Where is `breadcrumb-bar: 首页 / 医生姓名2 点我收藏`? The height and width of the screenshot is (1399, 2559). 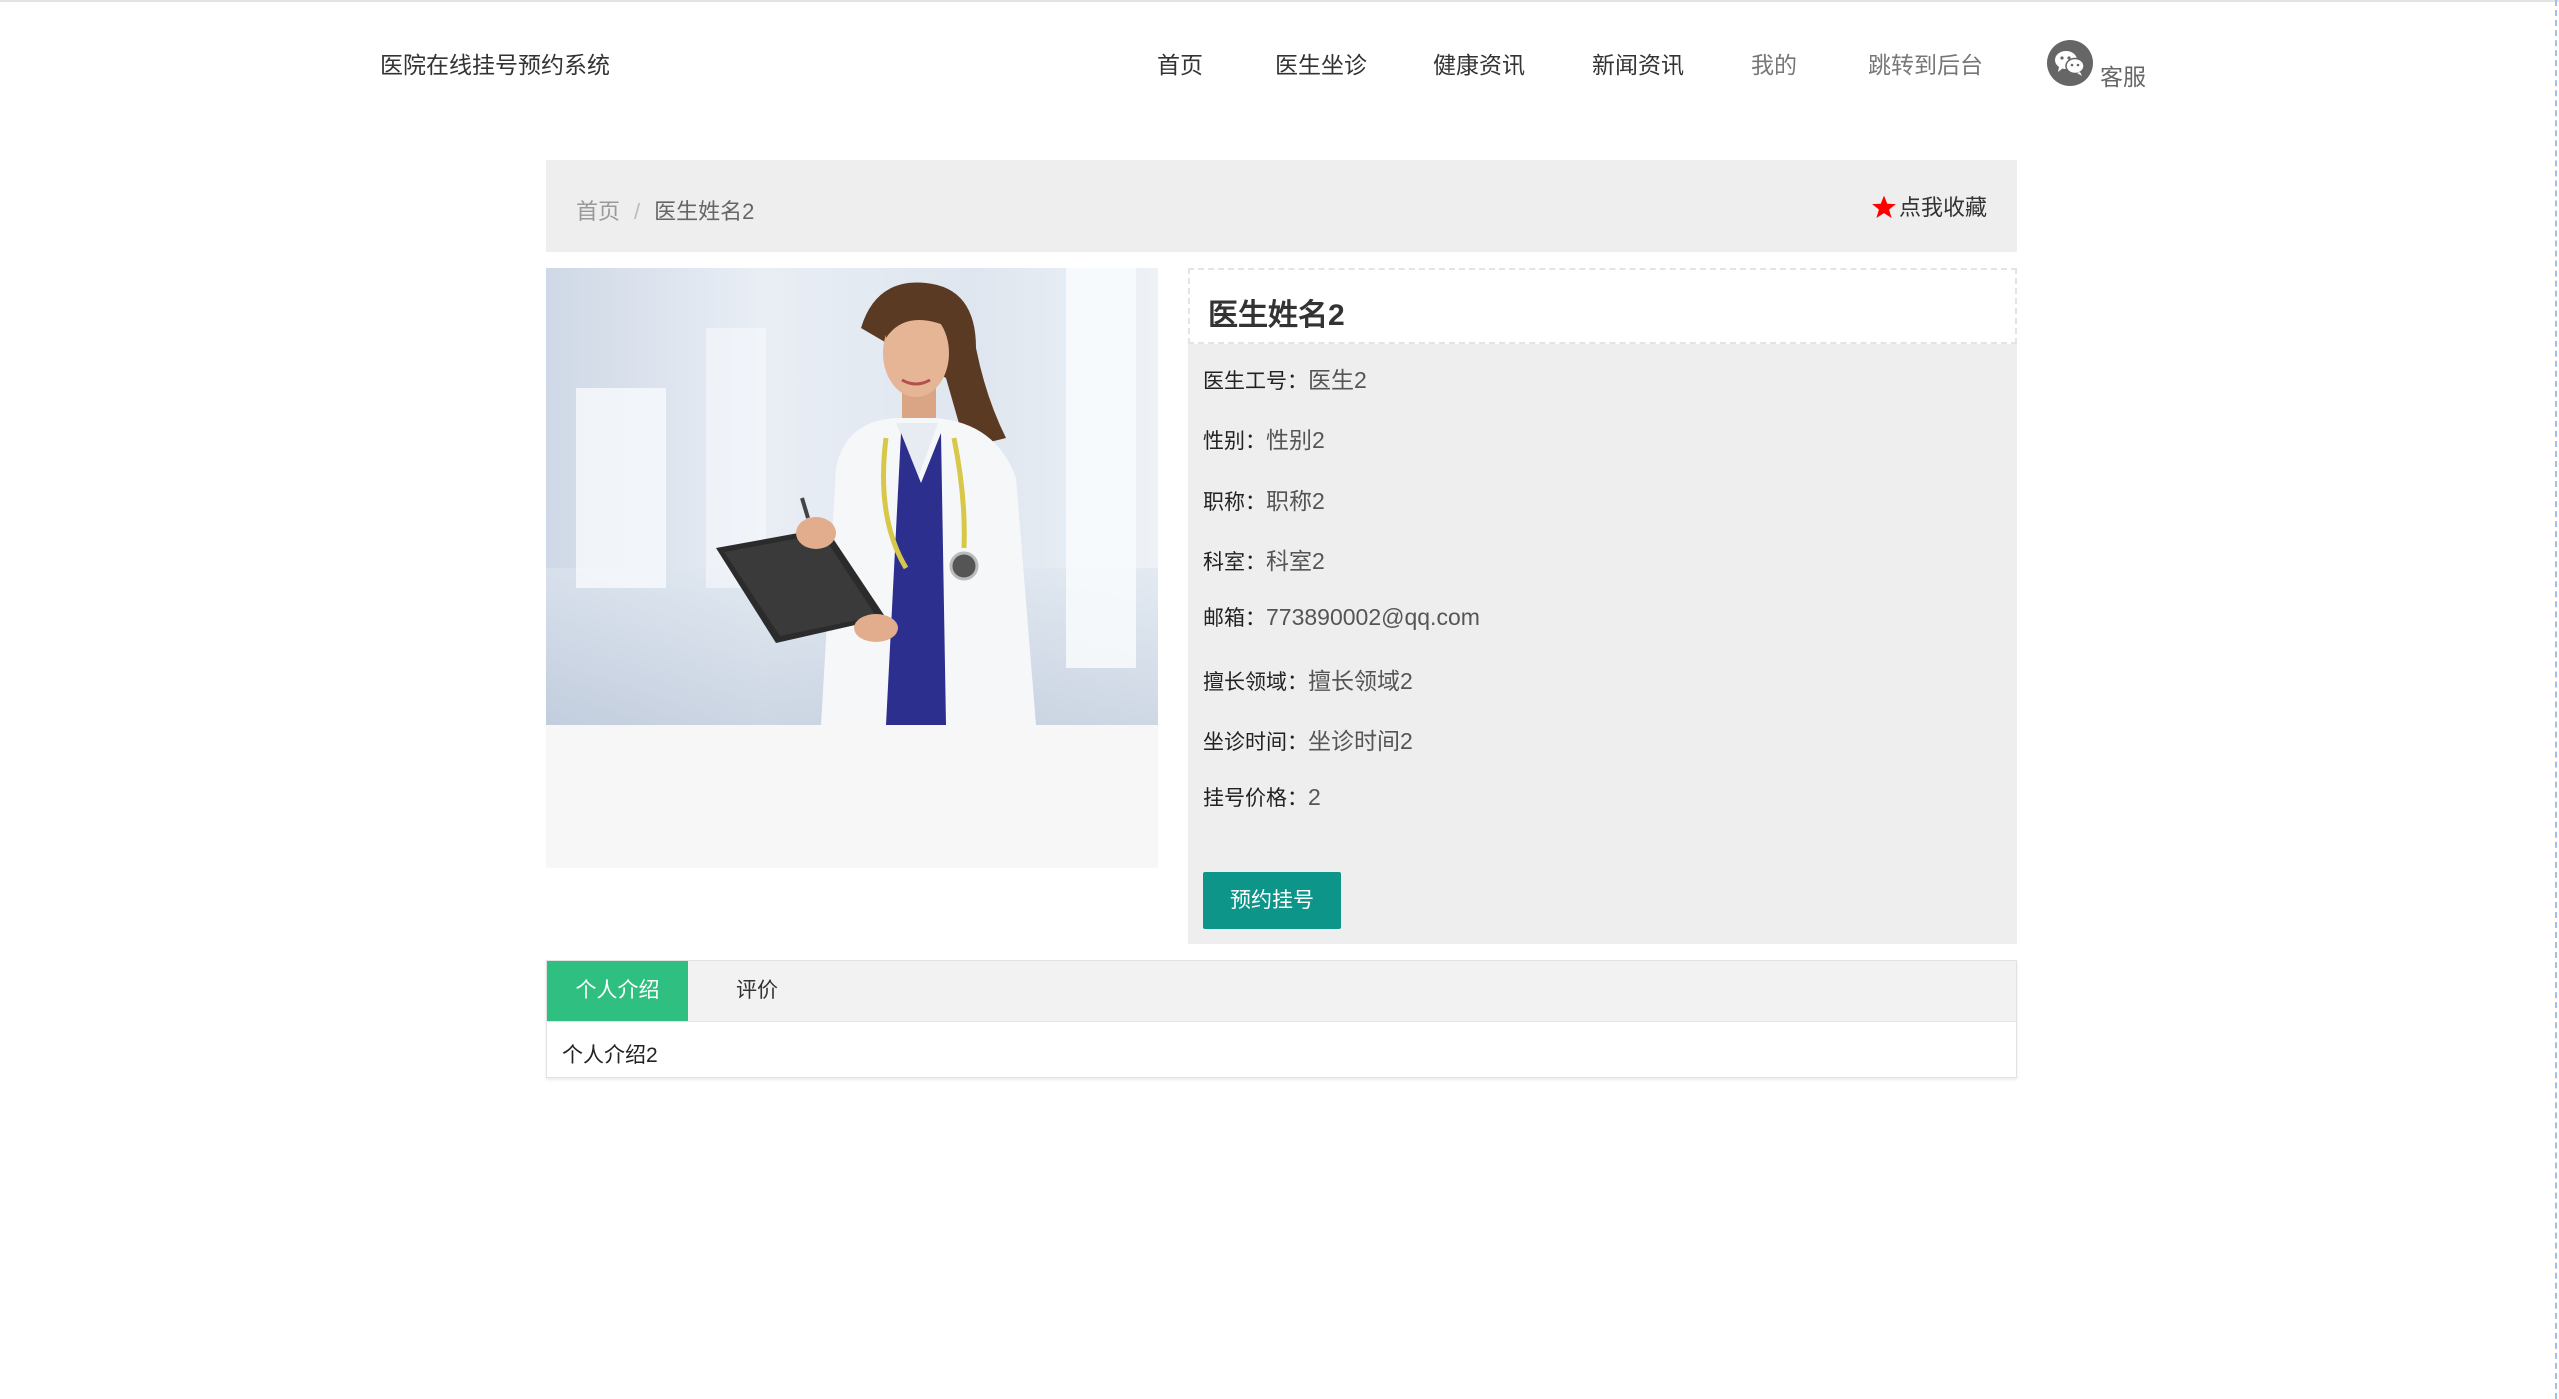 breadcrumb-bar: 首页 / 医生姓名2 点我收藏 is located at coordinates (1281, 206).